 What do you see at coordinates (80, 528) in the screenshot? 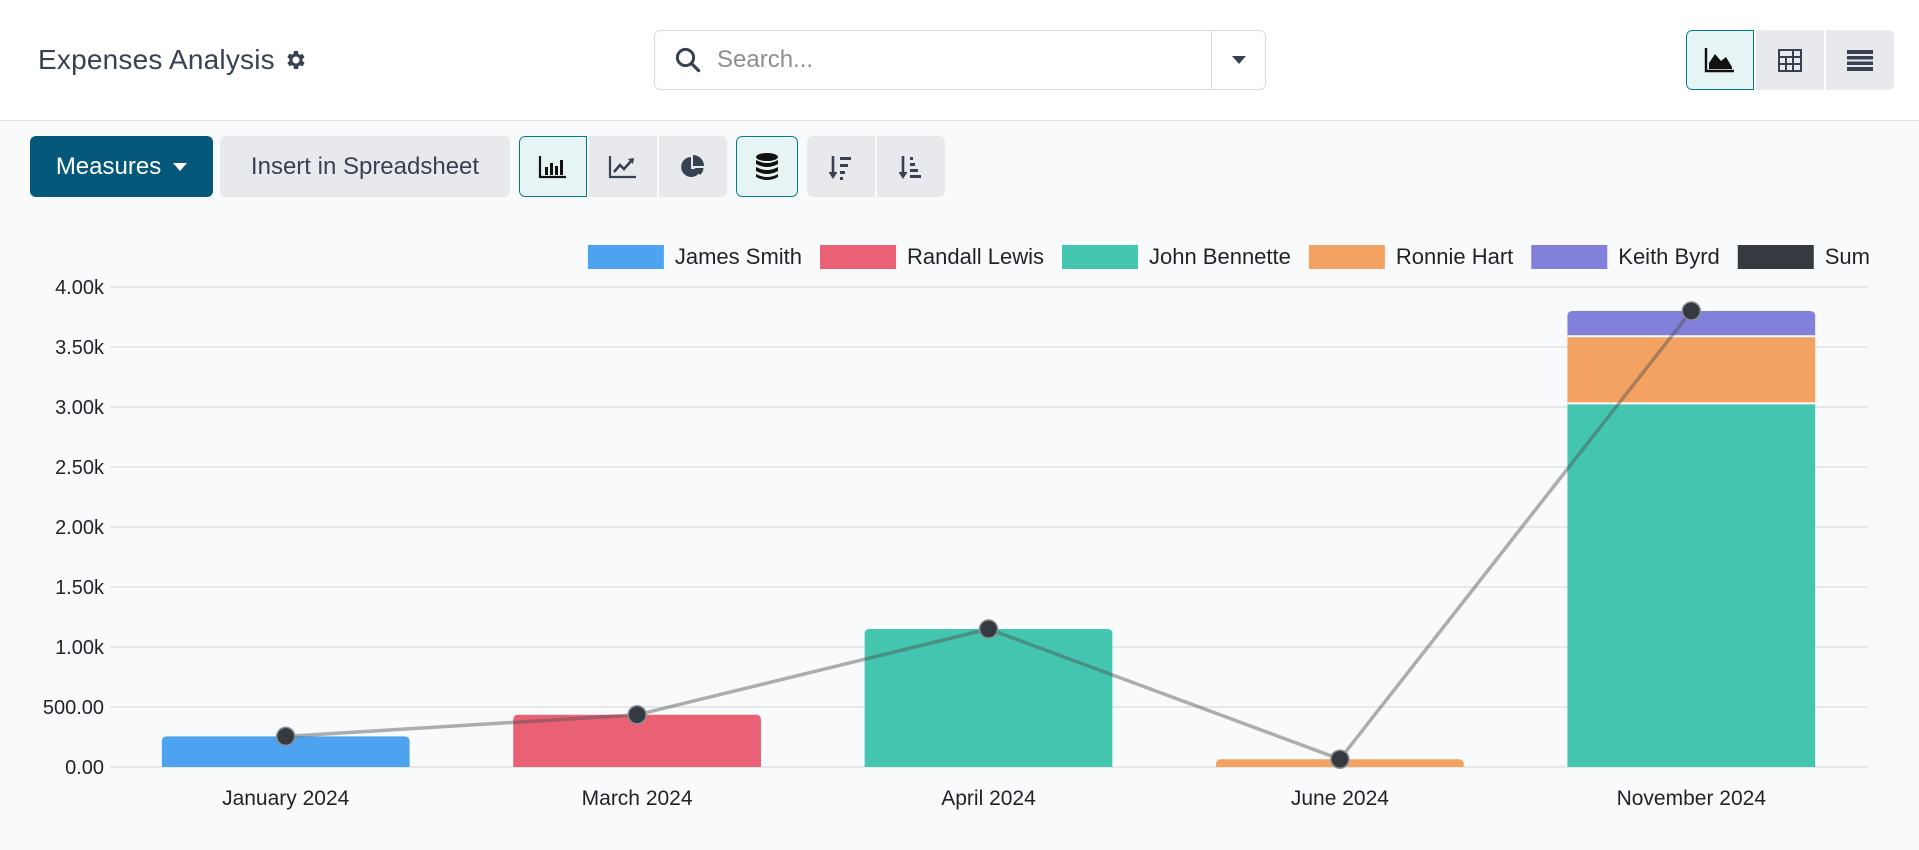
I see `y-tick-label: 2.00k` at bounding box center [80, 528].